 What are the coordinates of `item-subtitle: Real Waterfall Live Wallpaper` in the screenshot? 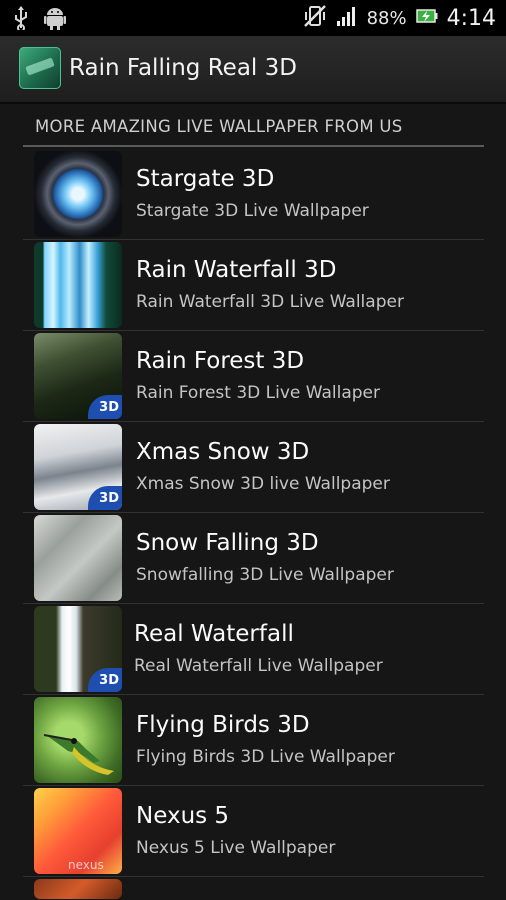 It's located at (258, 666).